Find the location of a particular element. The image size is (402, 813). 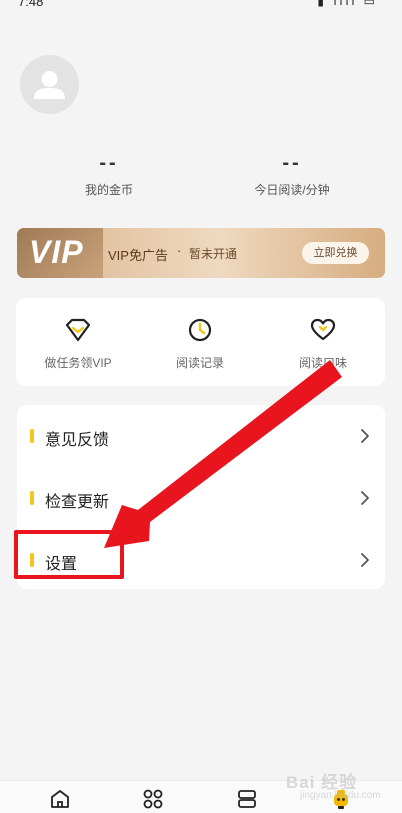

watermark: Bai 经验 jingyan.baidu.com is located at coordinates (341, 787).